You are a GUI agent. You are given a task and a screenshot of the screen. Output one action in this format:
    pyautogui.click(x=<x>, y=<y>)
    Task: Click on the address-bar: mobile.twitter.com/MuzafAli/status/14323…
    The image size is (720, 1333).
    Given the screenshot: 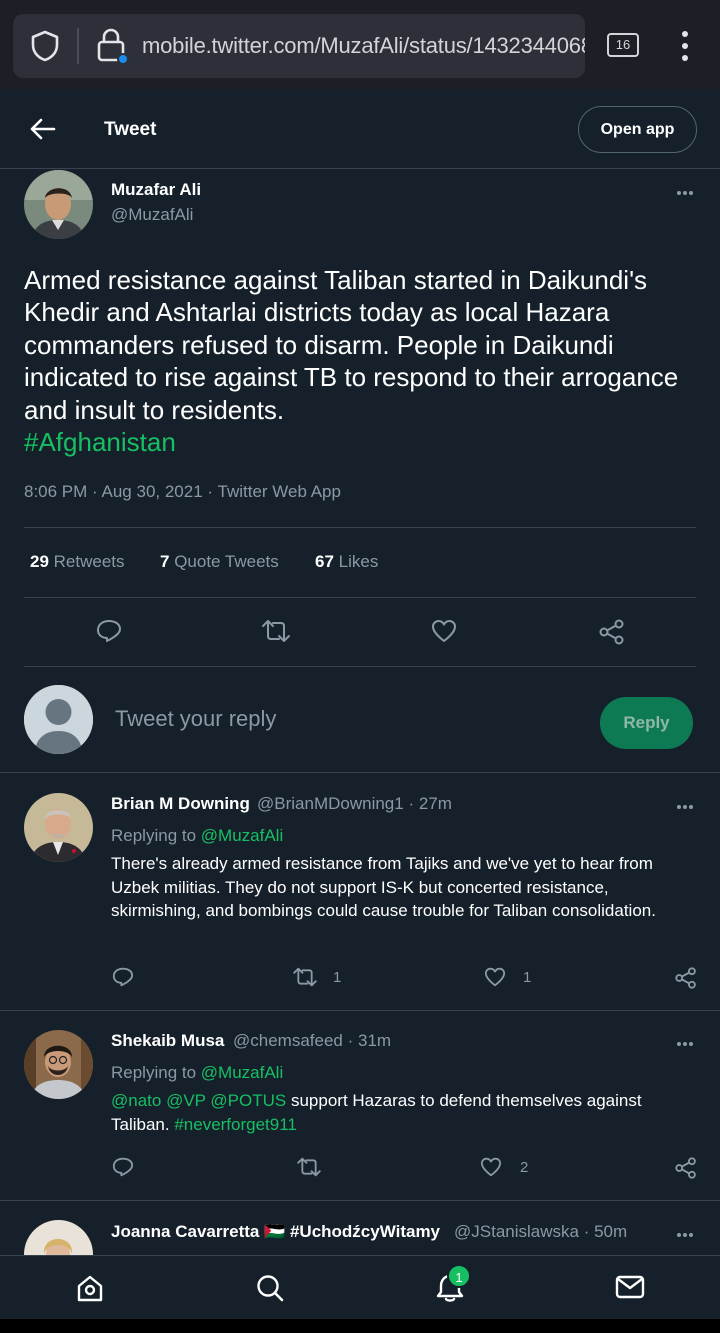 What is the action you would take?
    pyautogui.click(x=299, y=46)
    